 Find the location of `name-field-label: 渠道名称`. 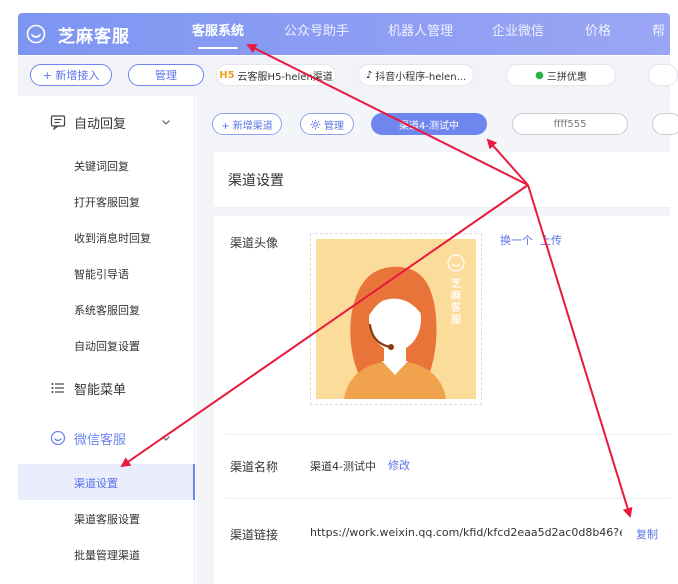

name-field-label: 渠道名称 is located at coordinates (254, 467).